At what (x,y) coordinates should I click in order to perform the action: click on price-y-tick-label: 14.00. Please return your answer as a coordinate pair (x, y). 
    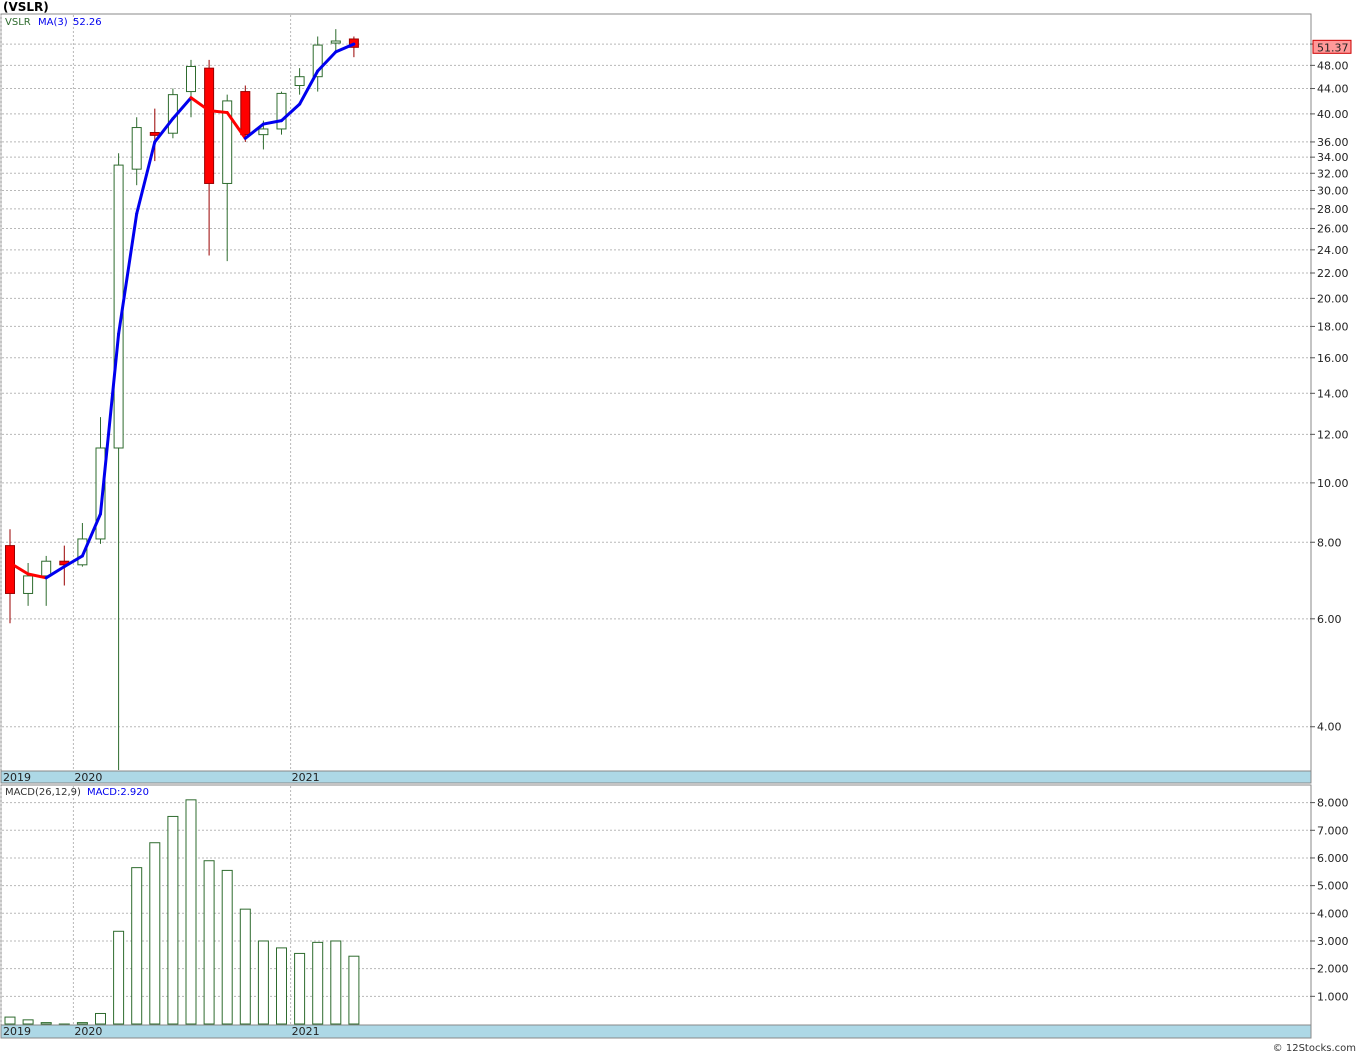
    Looking at the image, I should click on (1333, 393).